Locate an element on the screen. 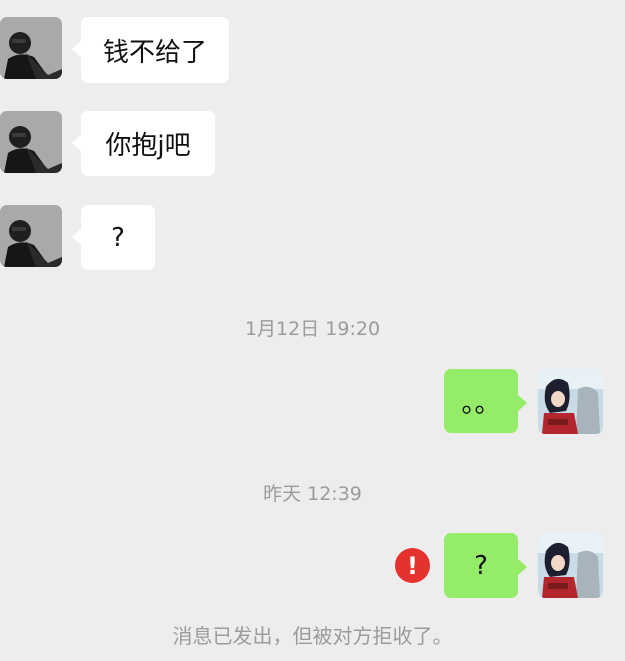  message-bubble-incoming: 钱不给了 is located at coordinates (150, 50).